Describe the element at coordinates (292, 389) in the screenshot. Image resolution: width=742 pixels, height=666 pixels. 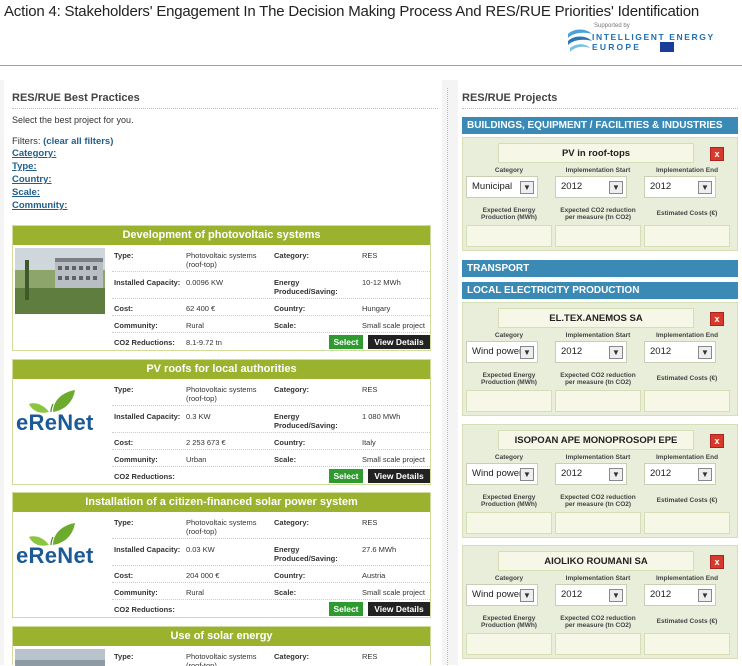
I see `category-label: Category:` at that location.